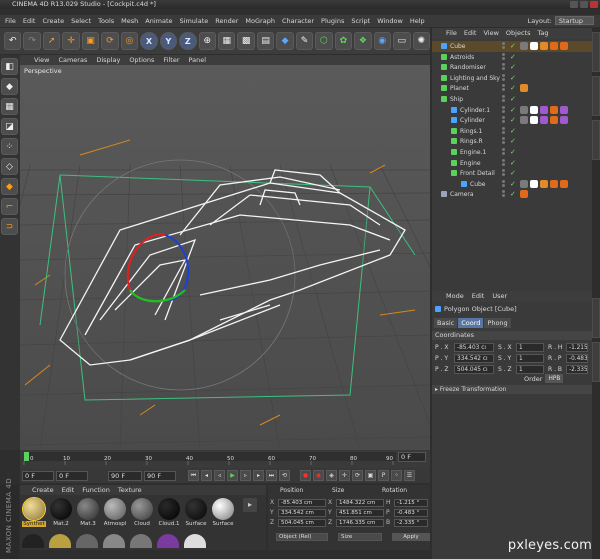  What do you see at coordinates (9, 86) in the screenshot?
I see `model-mode-icon: ◆` at bounding box center [9, 86].